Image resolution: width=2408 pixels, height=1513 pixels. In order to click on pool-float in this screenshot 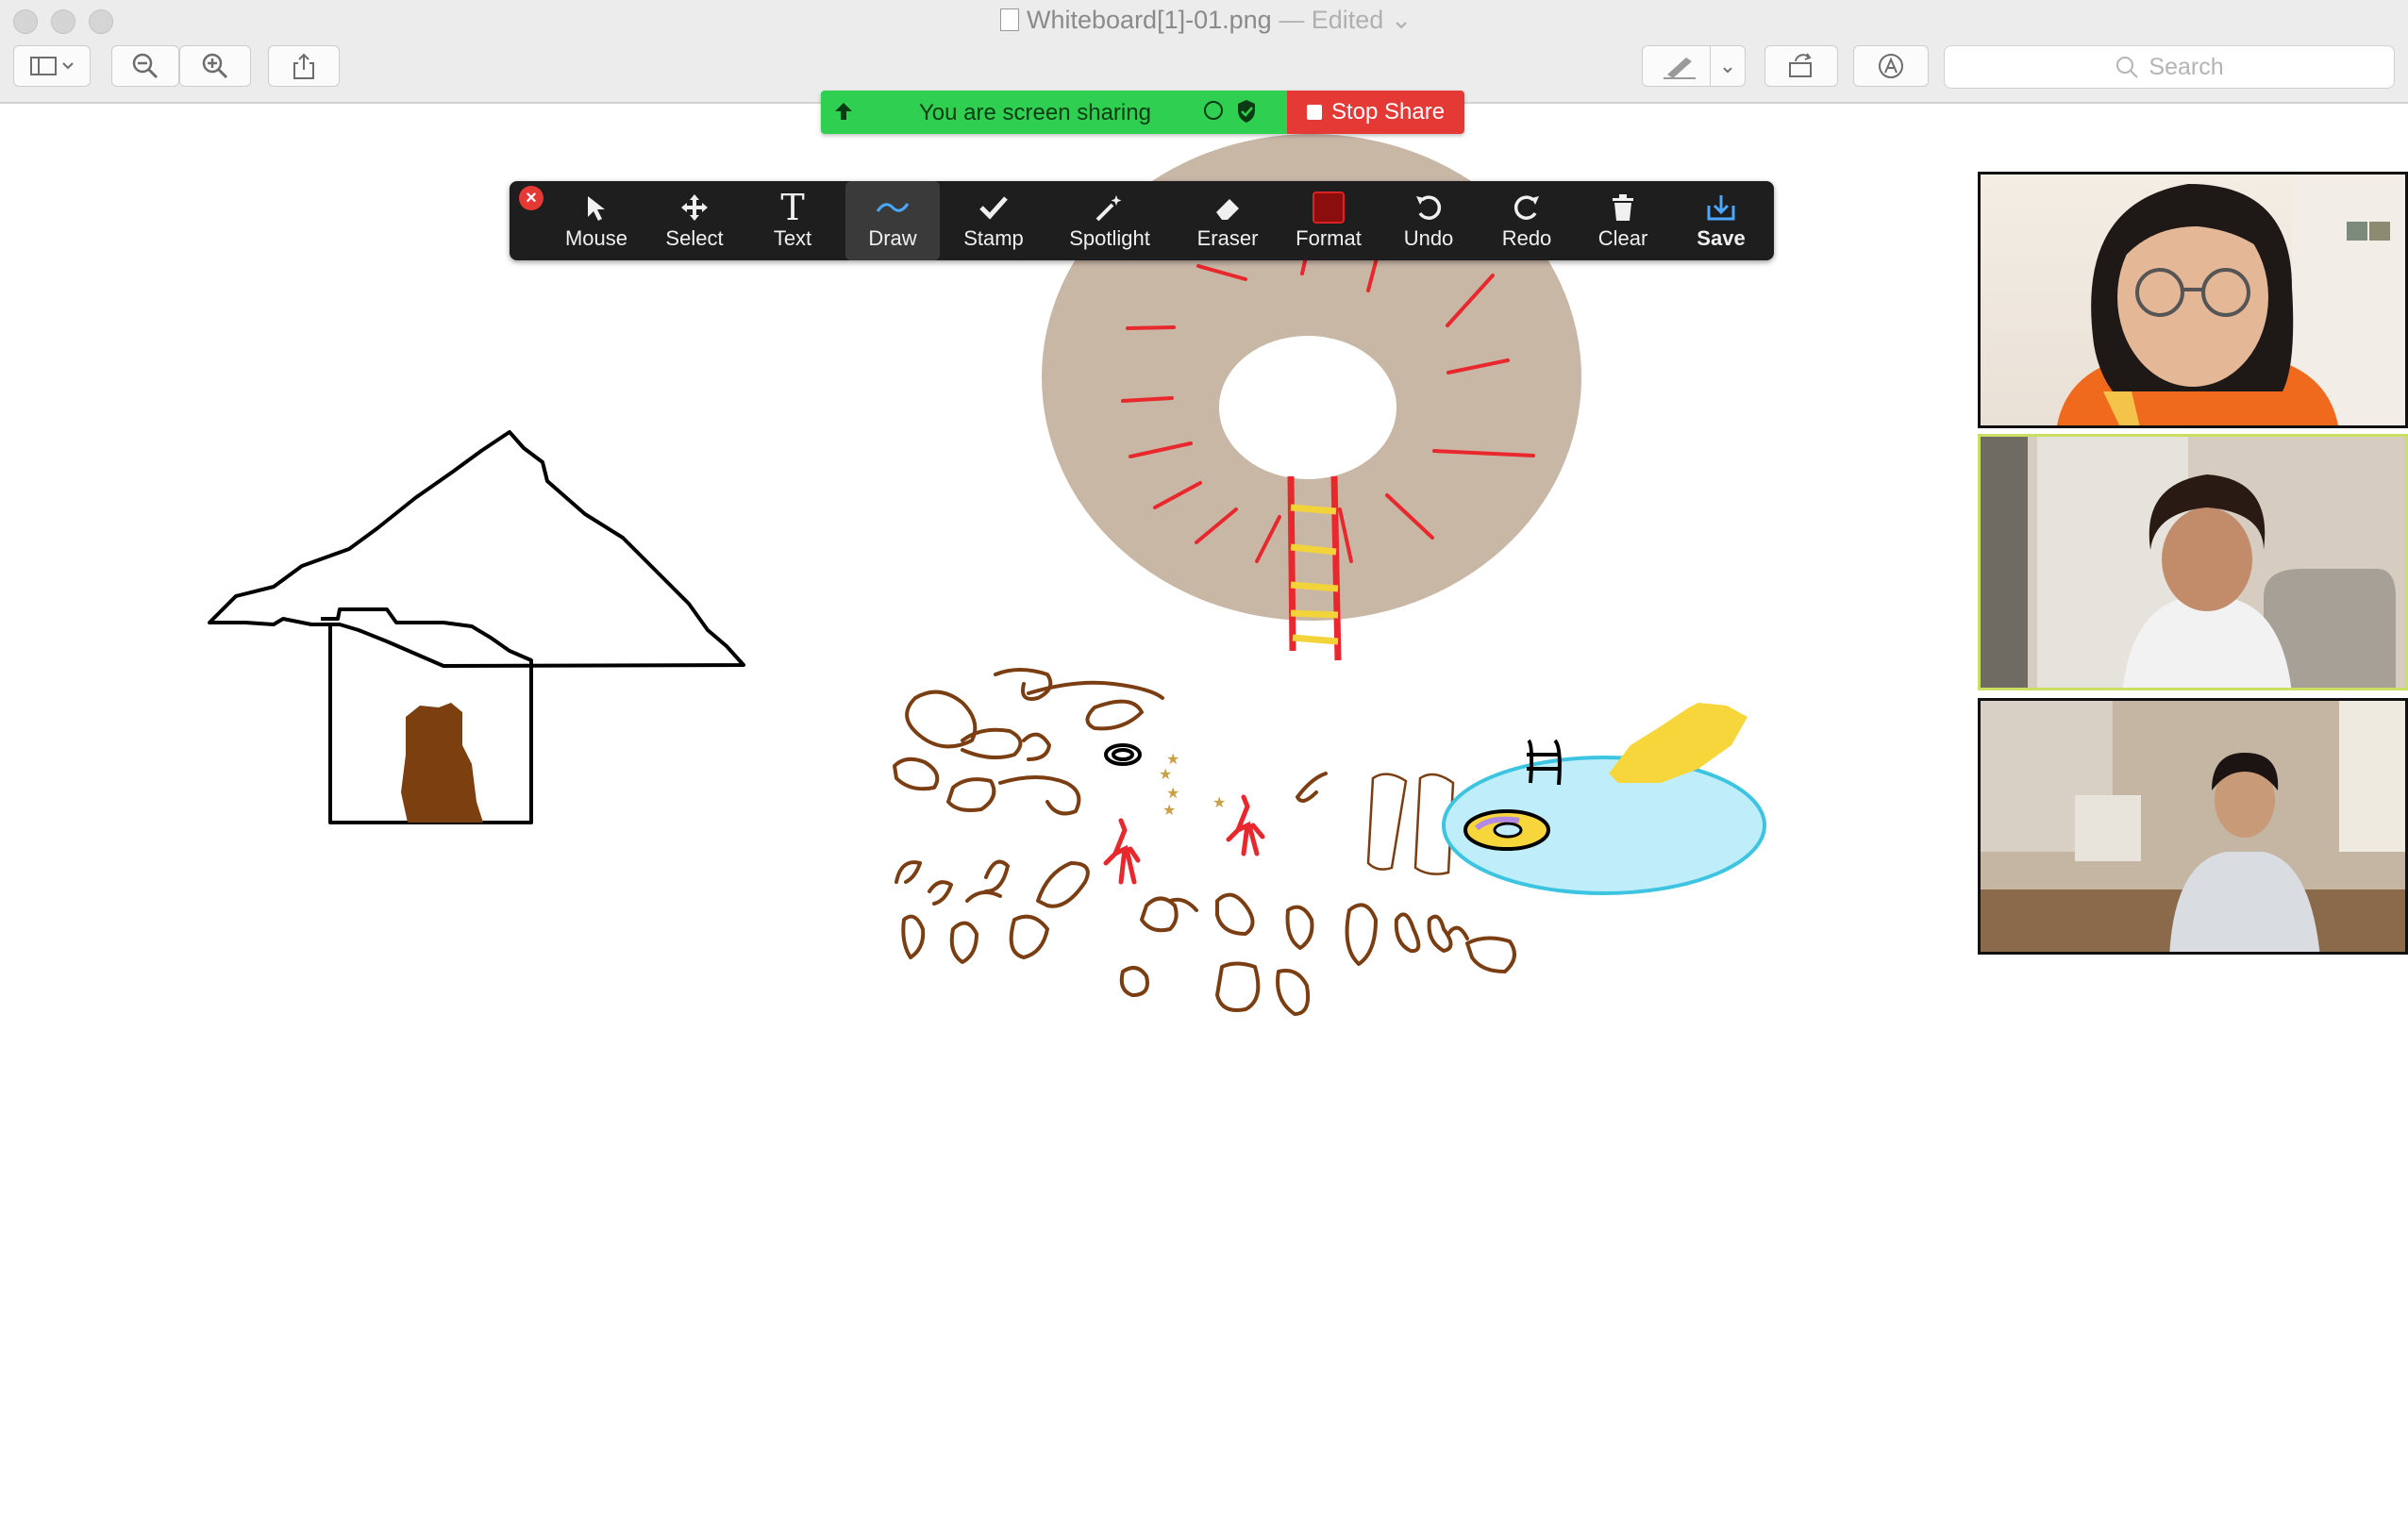, I will do `click(1678, 743)`.